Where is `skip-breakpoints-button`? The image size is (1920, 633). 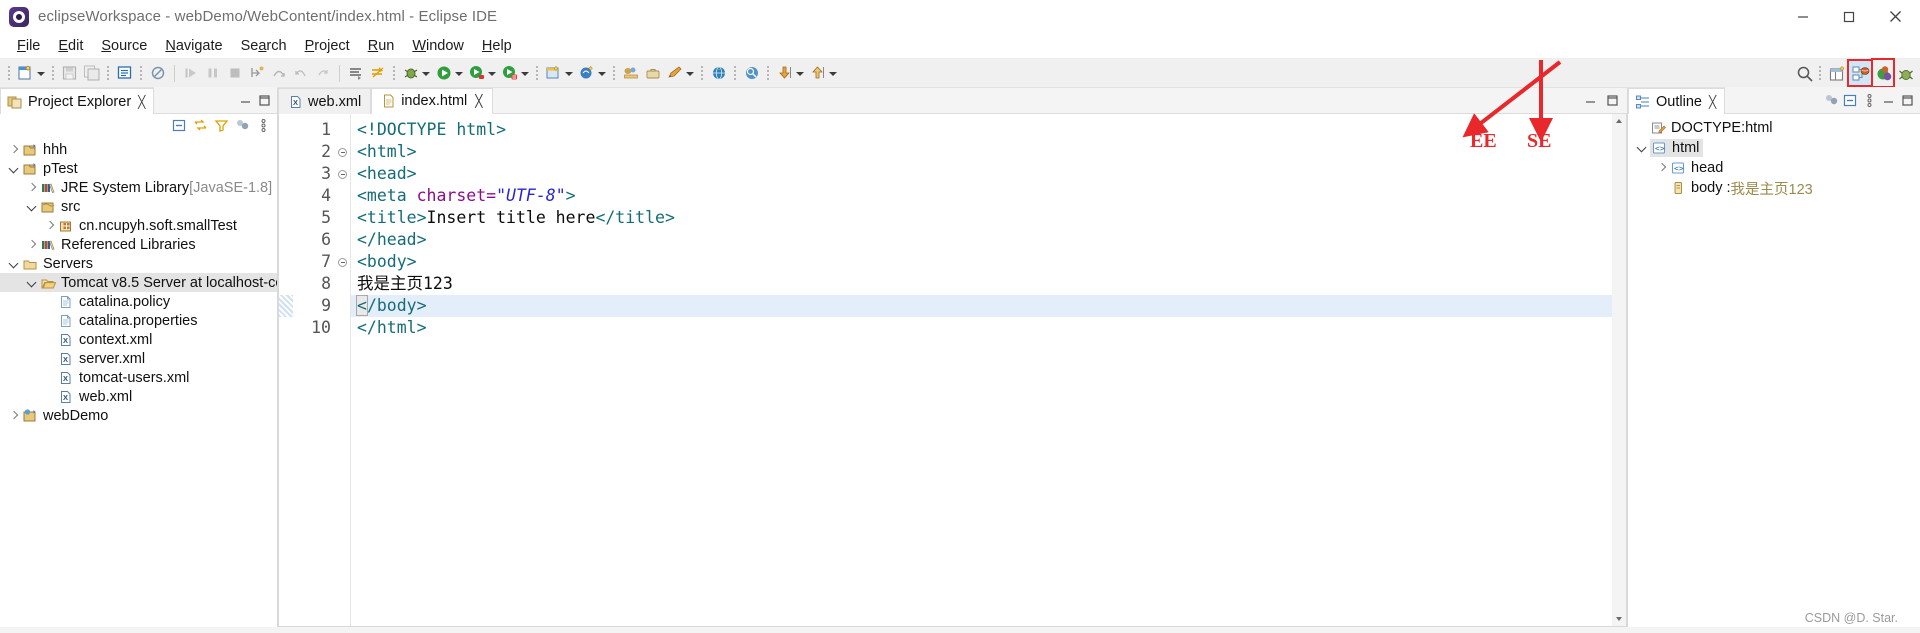 skip-breakpoints-button is located at coordinates (378, 73).